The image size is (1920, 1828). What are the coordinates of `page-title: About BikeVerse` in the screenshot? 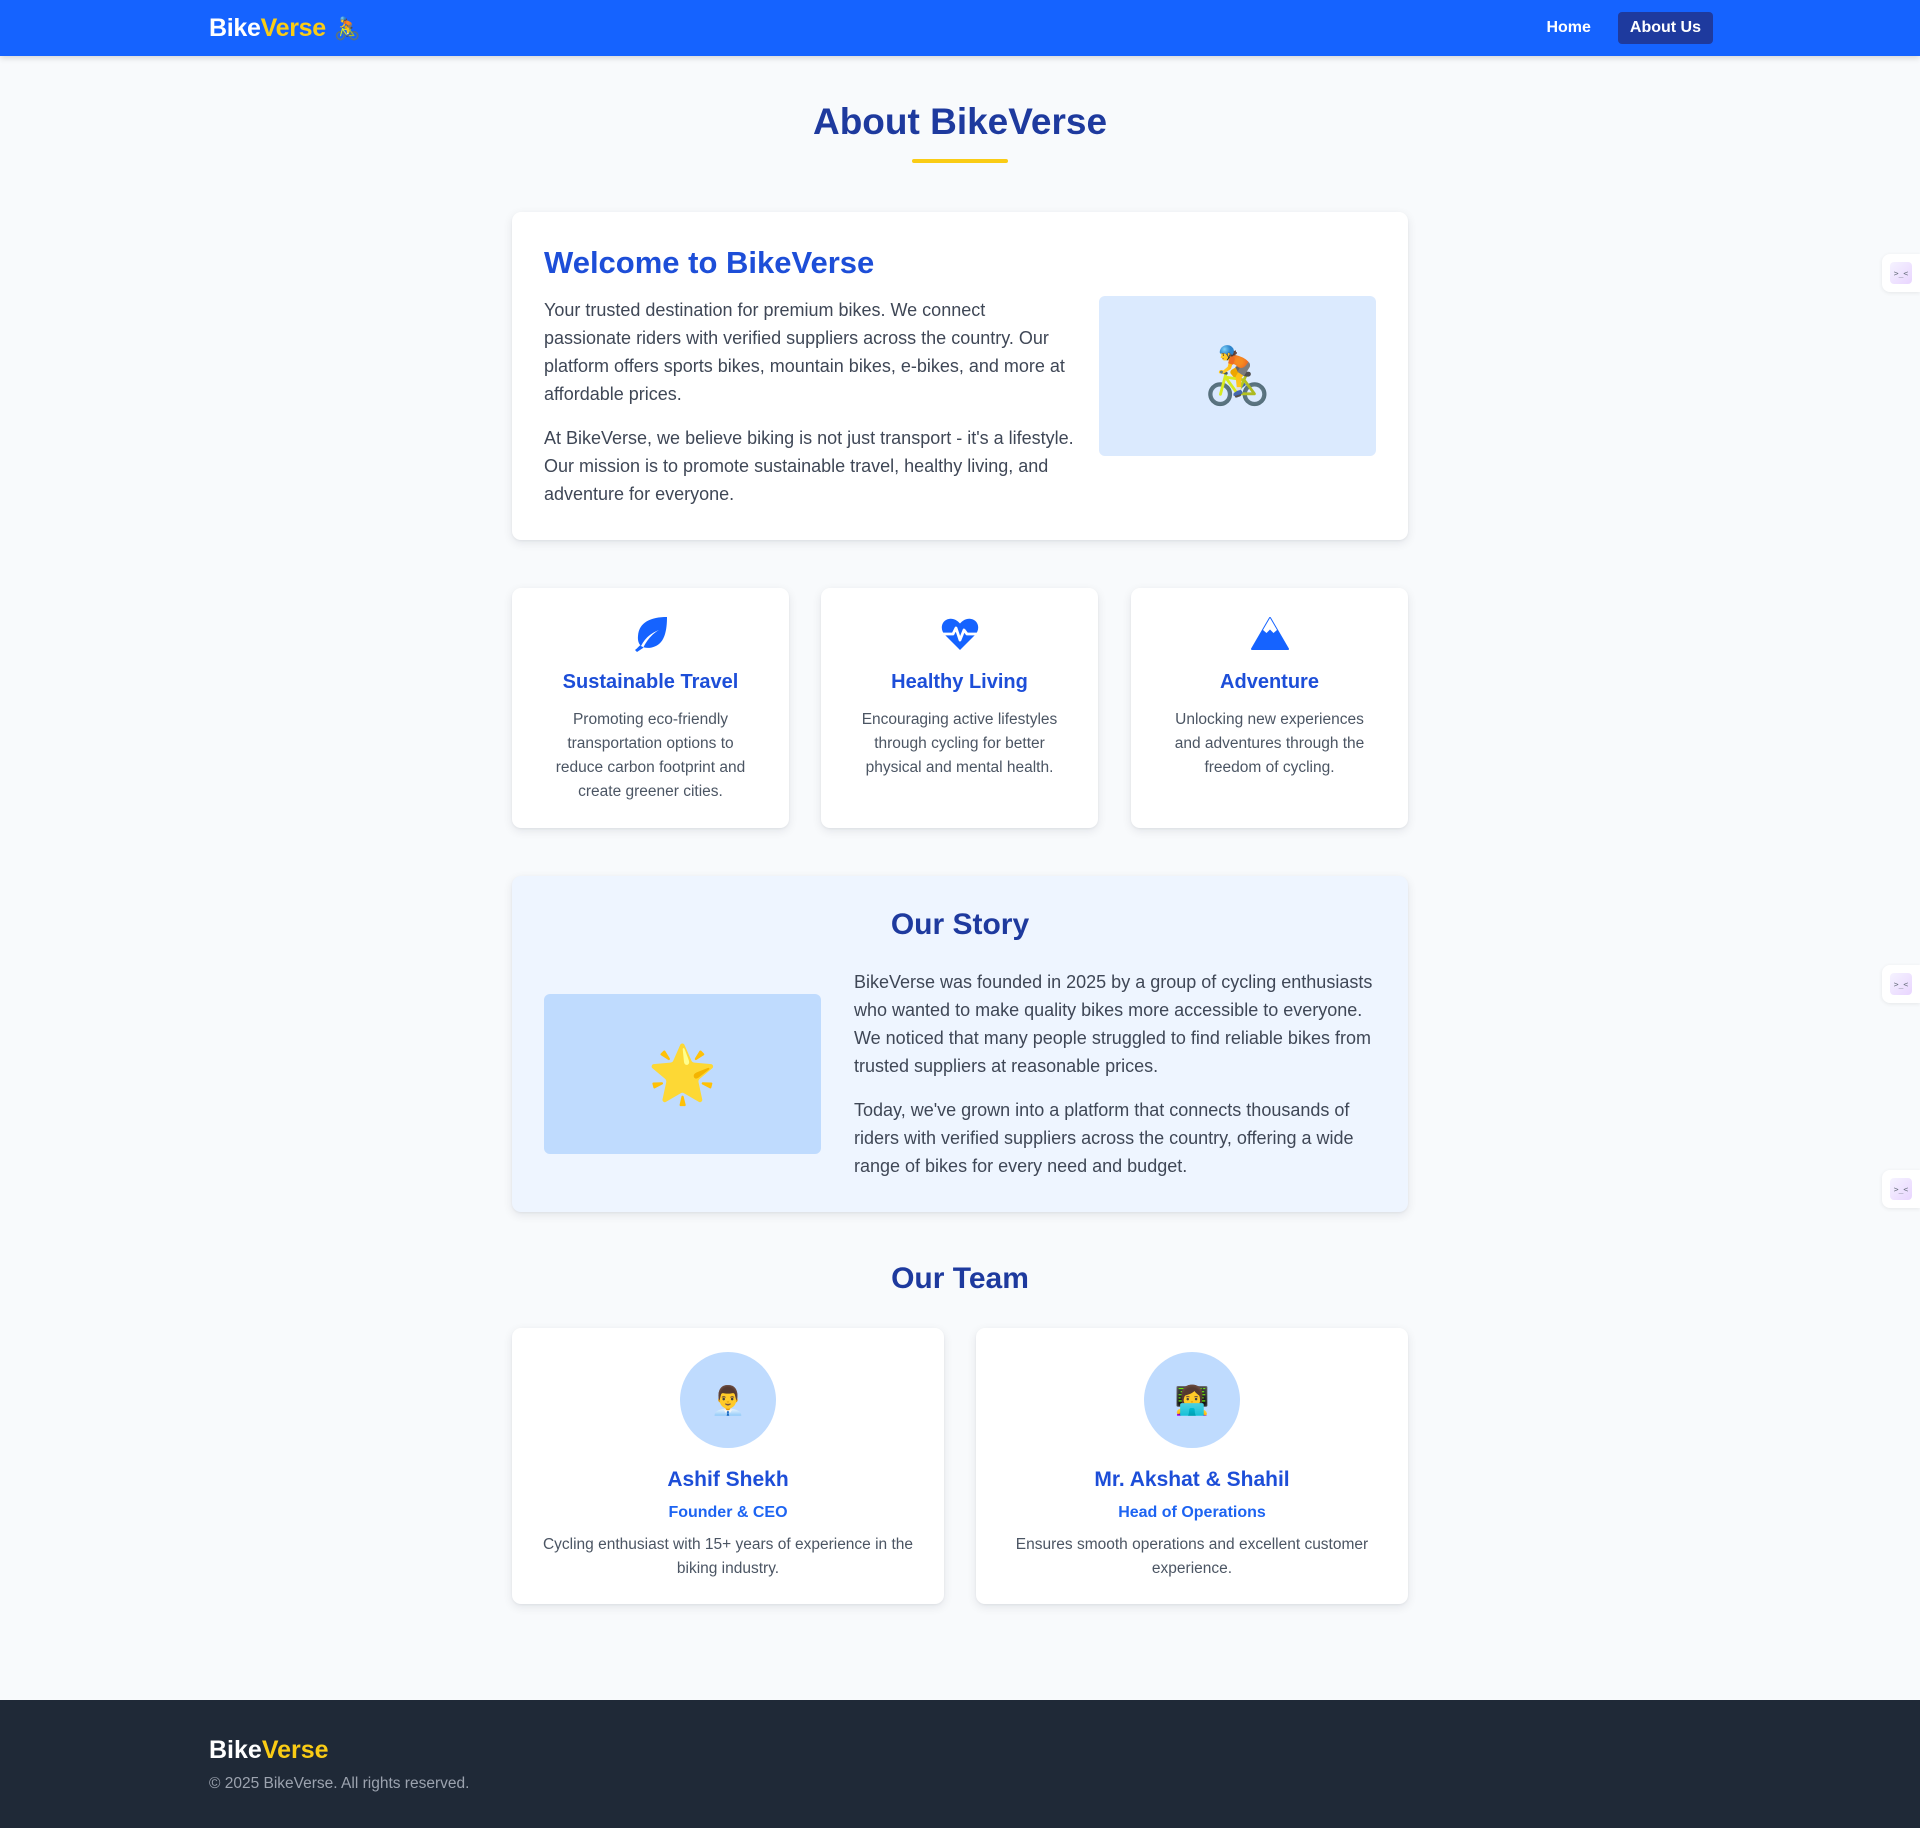 It's located at (960, 121).